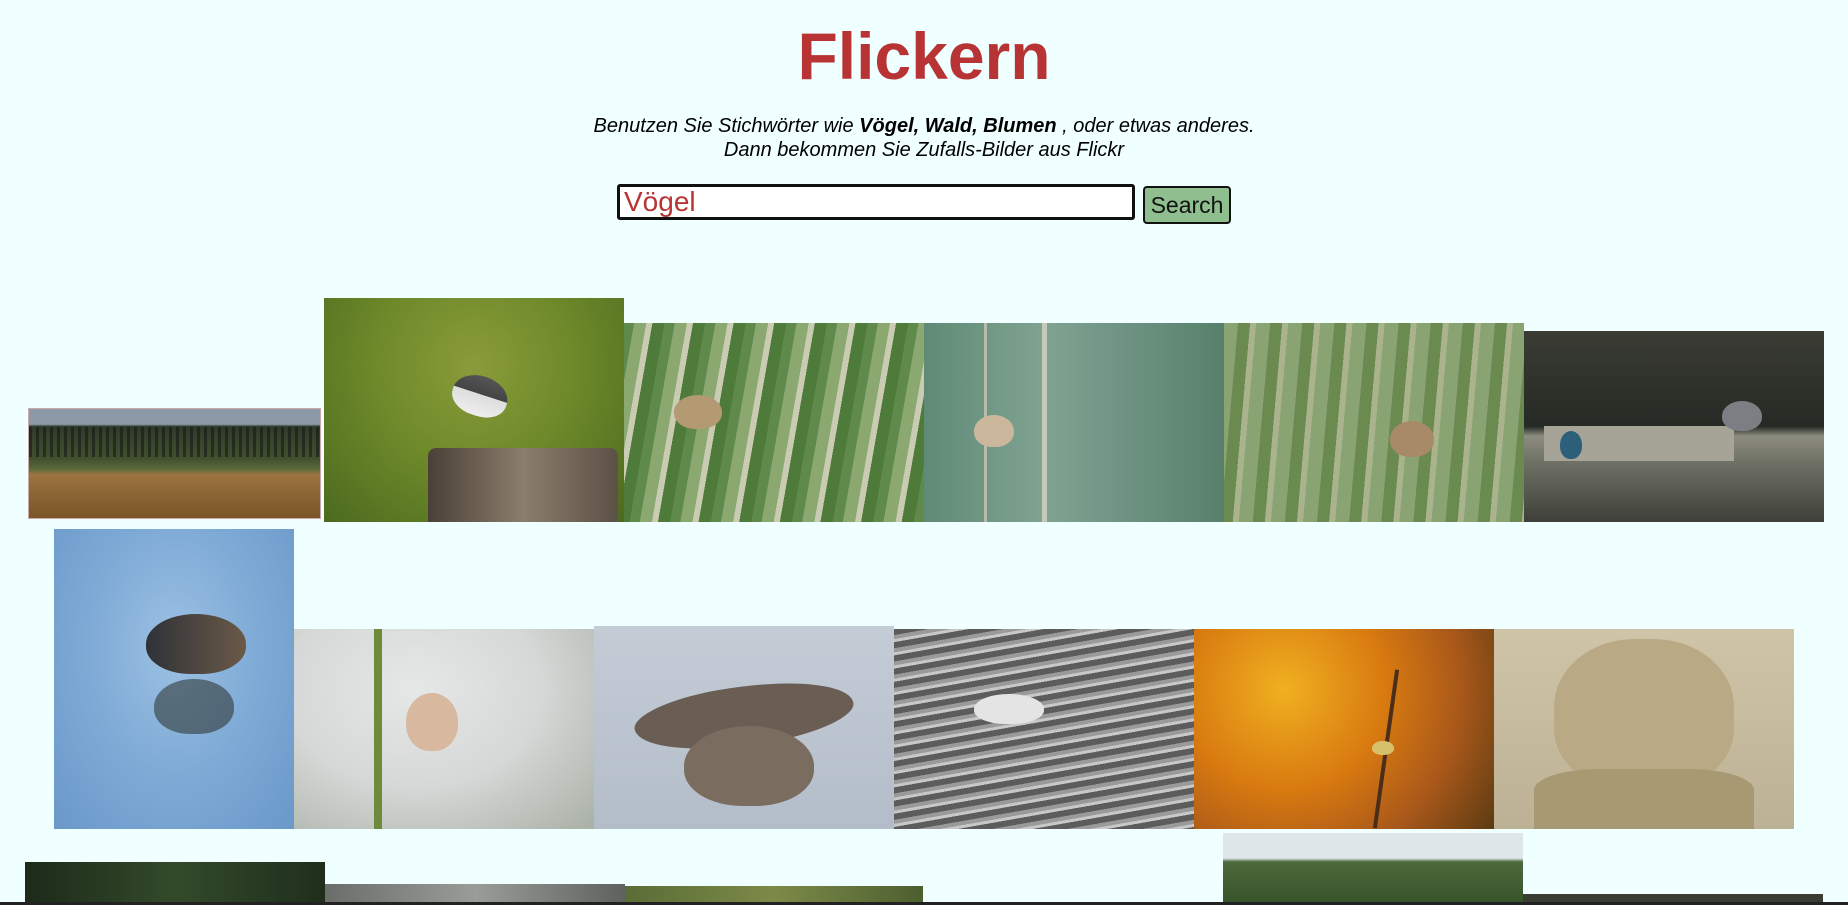 The image size is (1848, 905). I want to click on page-title: Flickern, so click(924, 56).